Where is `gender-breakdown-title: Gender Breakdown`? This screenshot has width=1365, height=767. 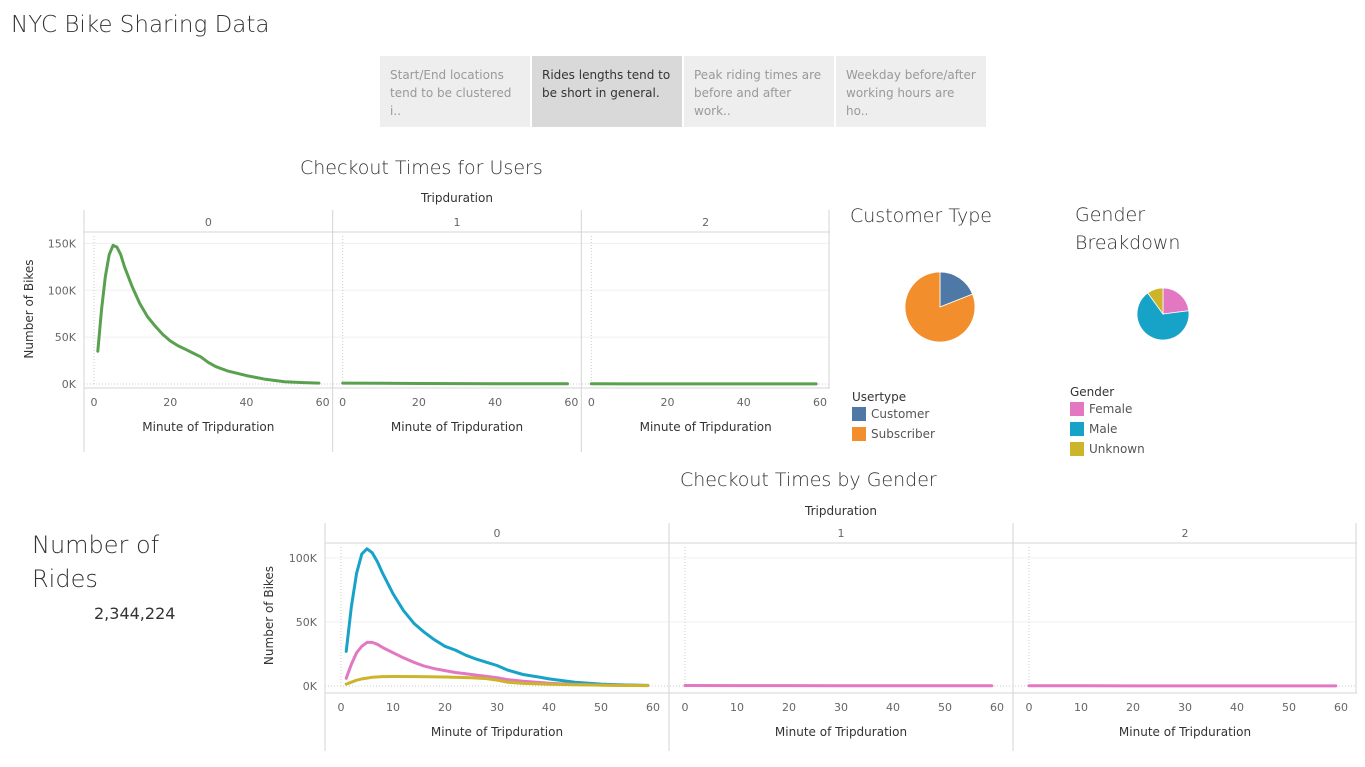
gender-breakdown-title: Gender Breakdown is located at coordinates (1128, 229).